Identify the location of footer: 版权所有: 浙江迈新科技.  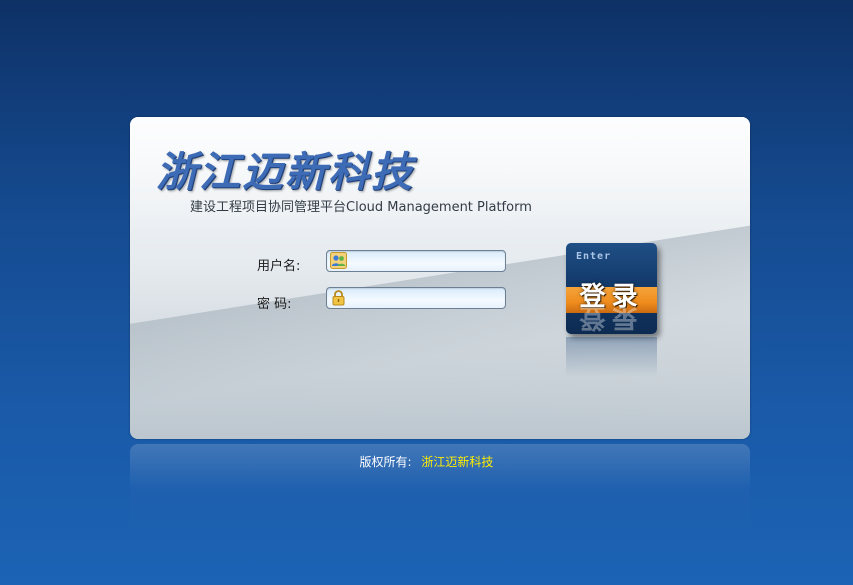
(426, 461).